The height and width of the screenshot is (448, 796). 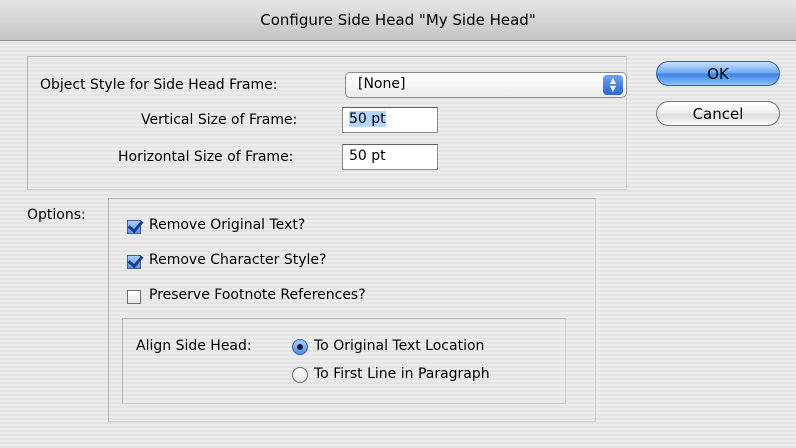 What do you see at coordinates (402, 374) in the screenshot?
I see `align-first-line-label: To First Line in Paragraph` at bounding box center [402, 374].